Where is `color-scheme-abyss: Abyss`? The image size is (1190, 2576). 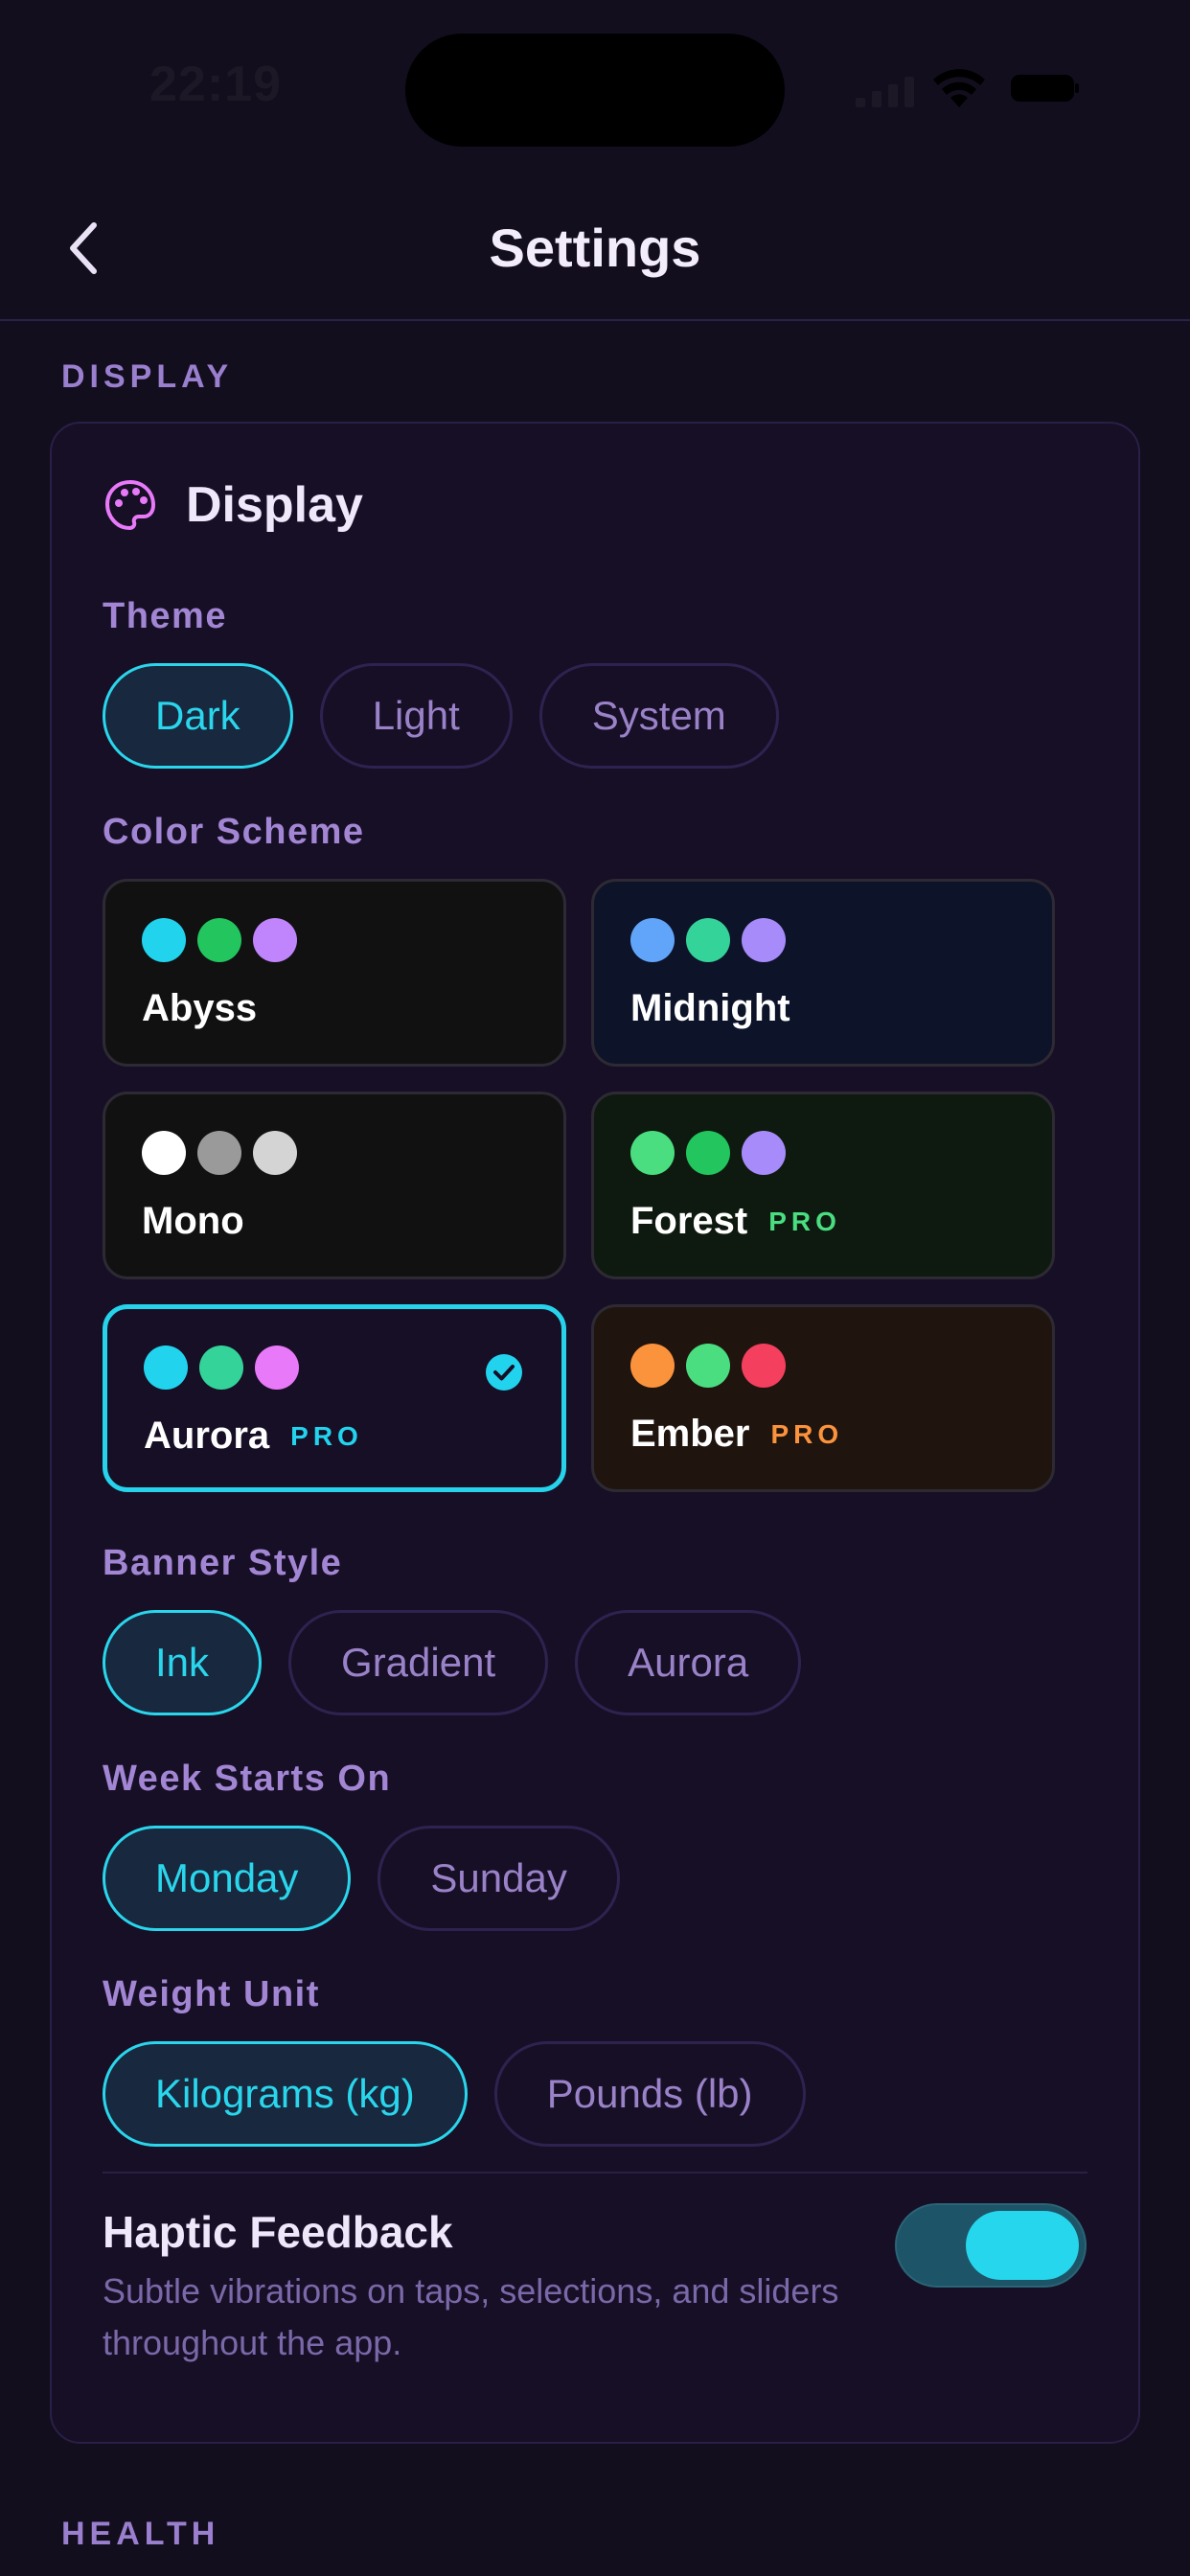
color-scheme-abyss: Abyss is located at coordinates (334, 973).